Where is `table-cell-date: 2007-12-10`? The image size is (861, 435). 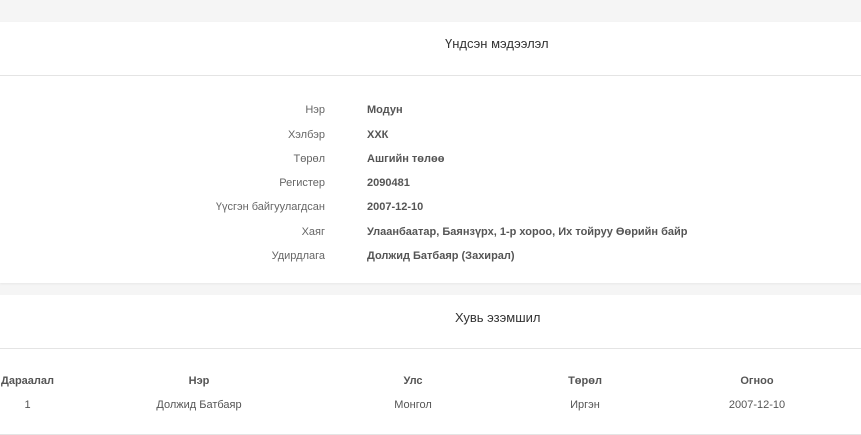 table-cell-date: 2007-12-10 is located at coordinates (757, 405).